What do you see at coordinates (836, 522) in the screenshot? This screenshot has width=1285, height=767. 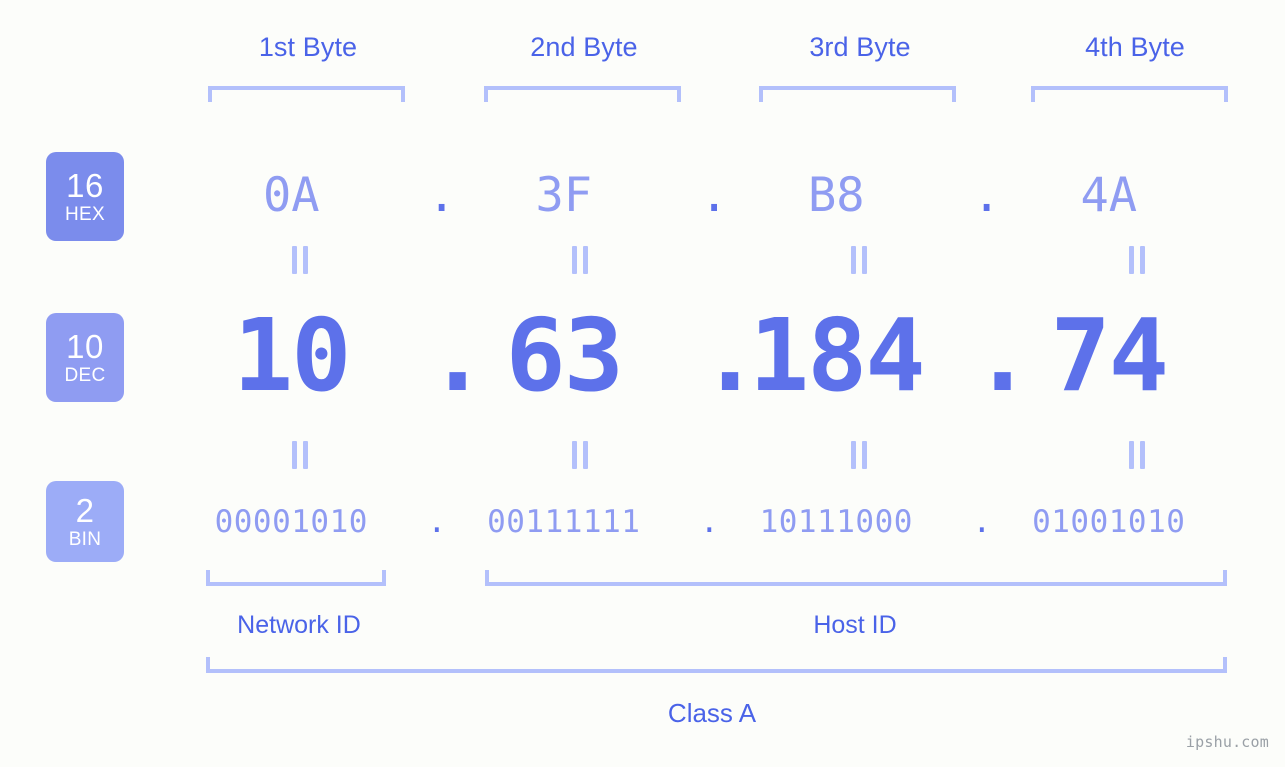 I see `bin-octet-3: 10111000` at bounding box center [836, 522].